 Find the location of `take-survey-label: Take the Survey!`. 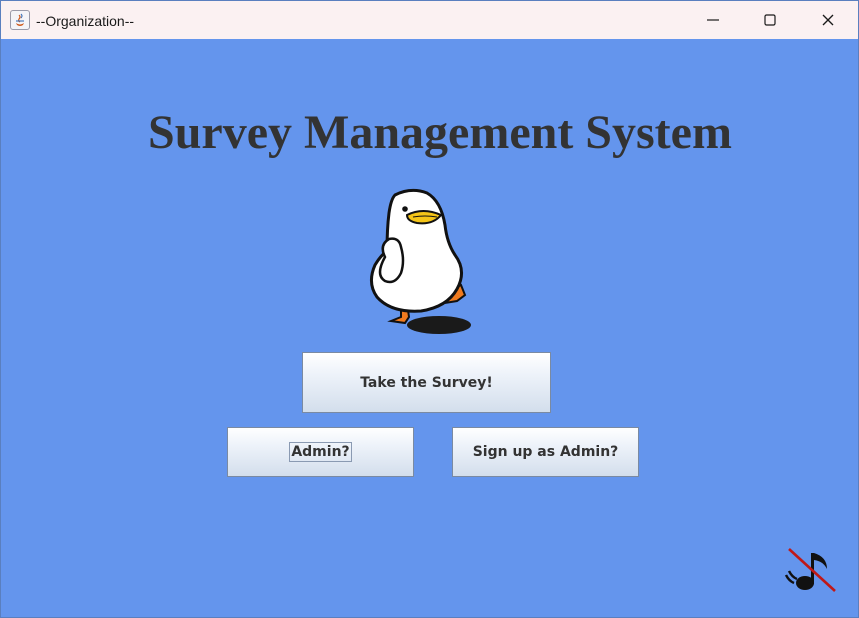

take-survey-label: Take the Survey! is located at coordinates (426, 382).